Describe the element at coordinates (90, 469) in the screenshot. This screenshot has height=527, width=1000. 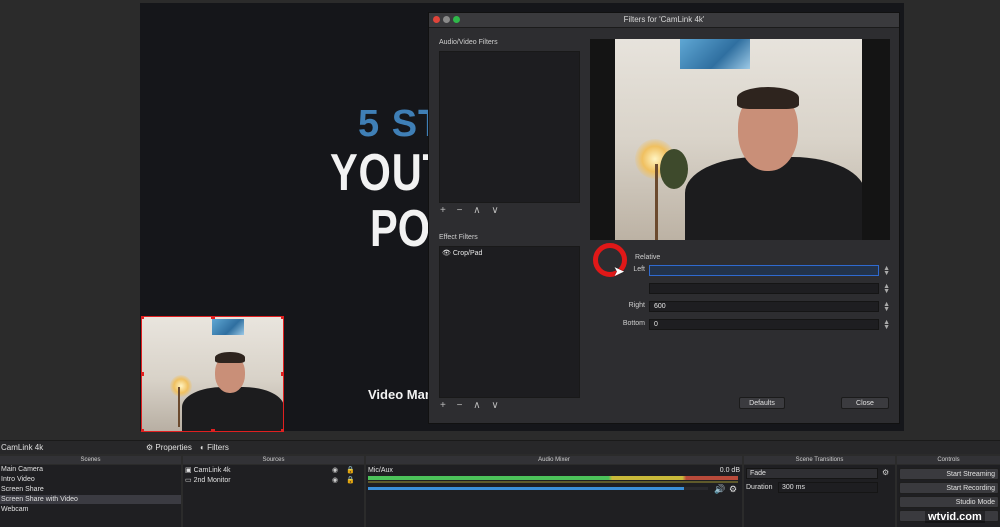
I see `scene-item: Main Camera` at that location.